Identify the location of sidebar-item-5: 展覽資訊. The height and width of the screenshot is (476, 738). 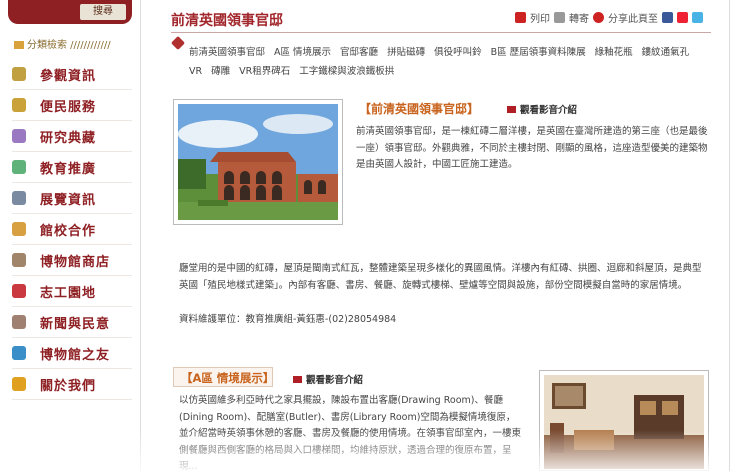
(72, 198).